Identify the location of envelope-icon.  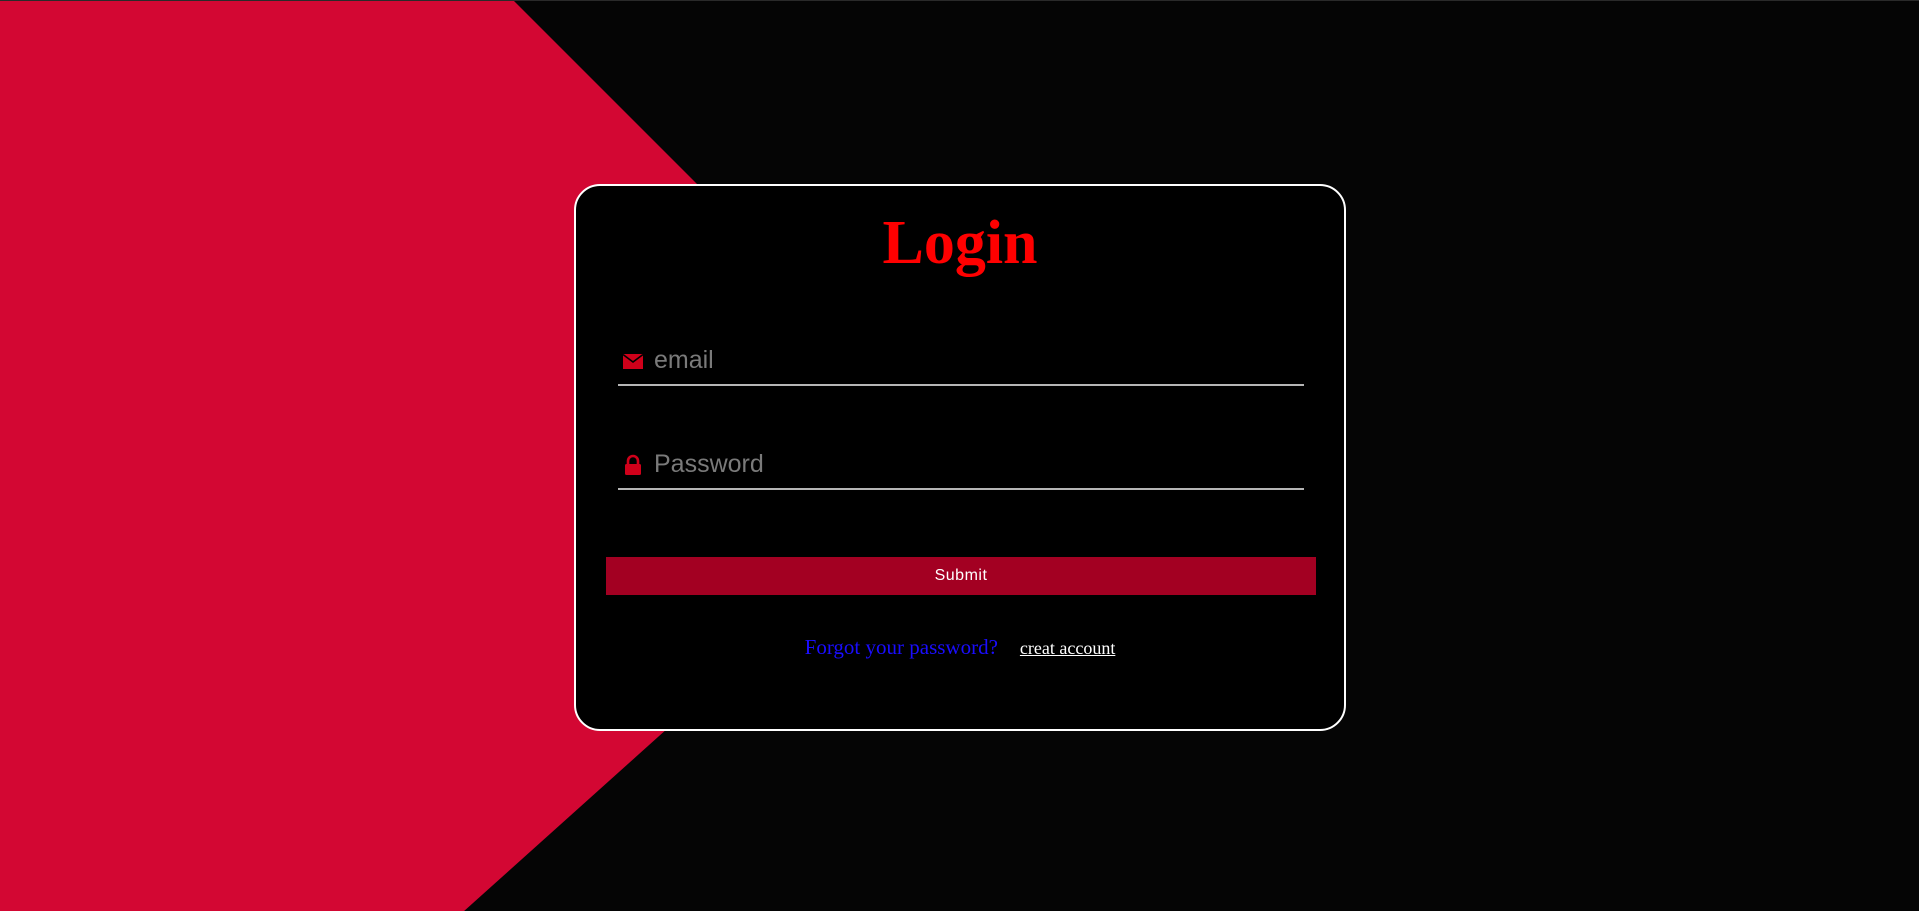
(633, 361).